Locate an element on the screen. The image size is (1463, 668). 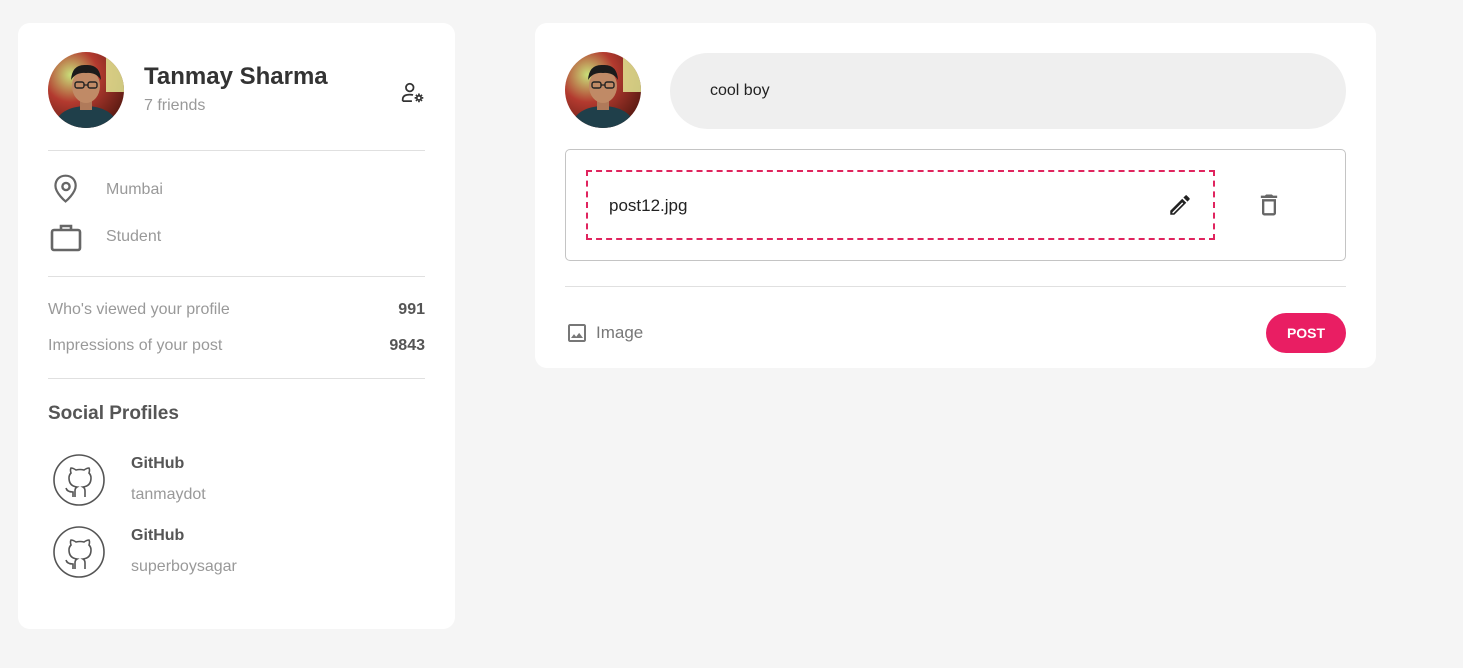
stat-label: Impressions of your post is located at coordinates (135, 345).